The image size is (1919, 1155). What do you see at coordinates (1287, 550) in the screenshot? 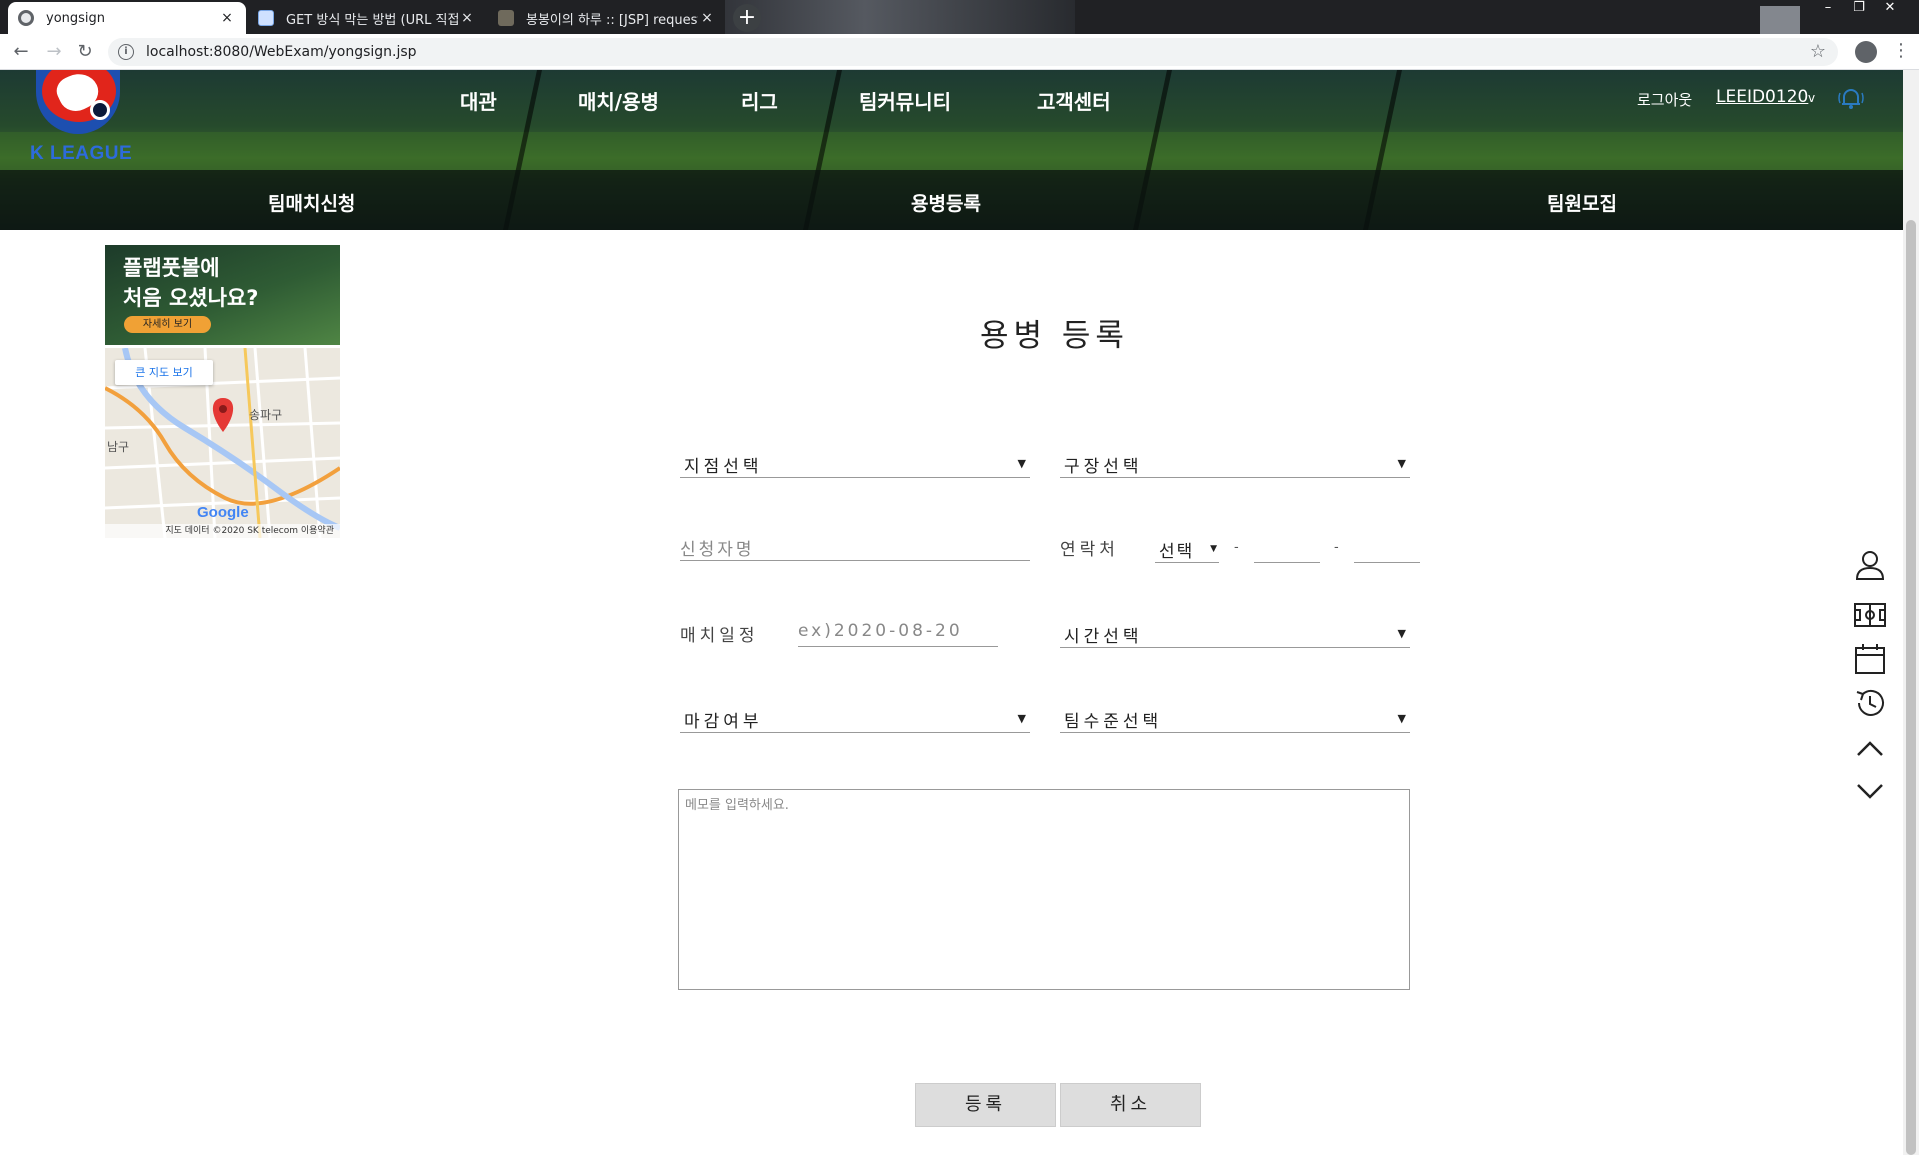
I see `phone-middle-input` at bounding box center [1287, 550].